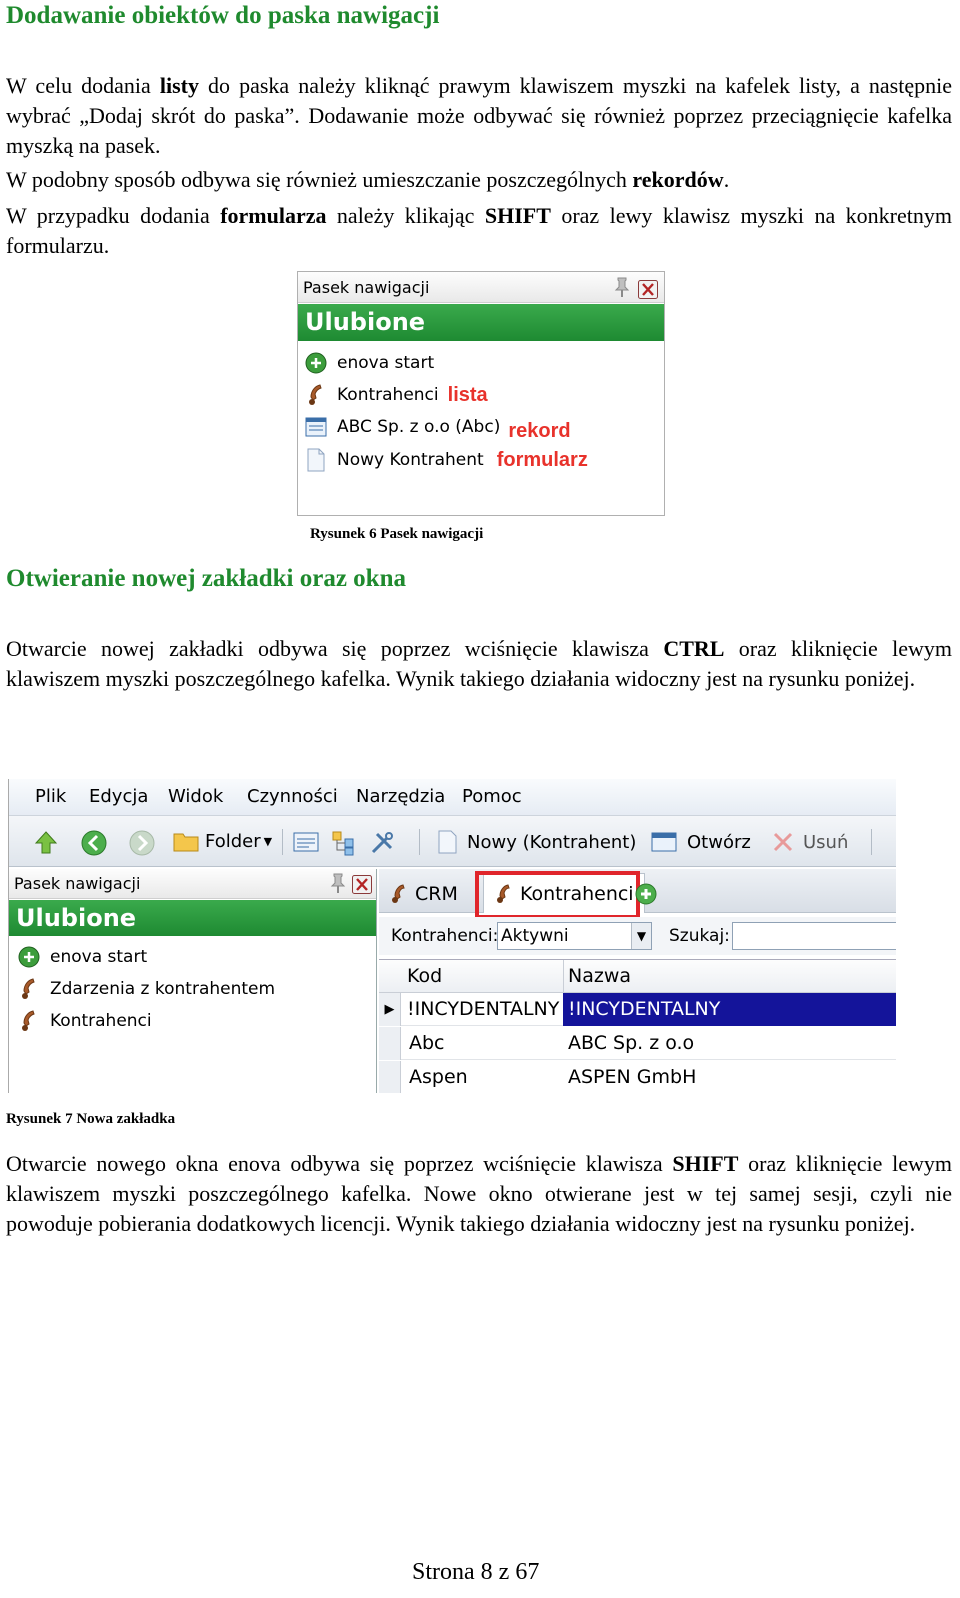 The height and width of the screenshot is (1598, 960). Describe the element at coordinates (410, 460) in the screenshot. I see `nav-item-label: Nowy Kontrahent` at that location.